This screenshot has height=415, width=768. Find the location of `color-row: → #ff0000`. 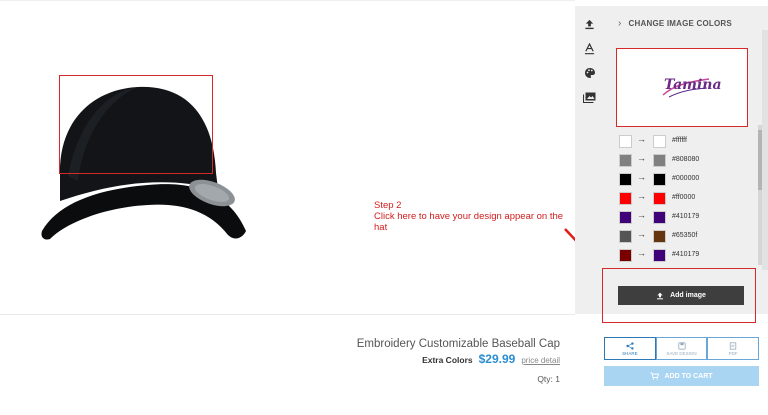

color-row: → #ff0000 is located at coordinates (688, 198).